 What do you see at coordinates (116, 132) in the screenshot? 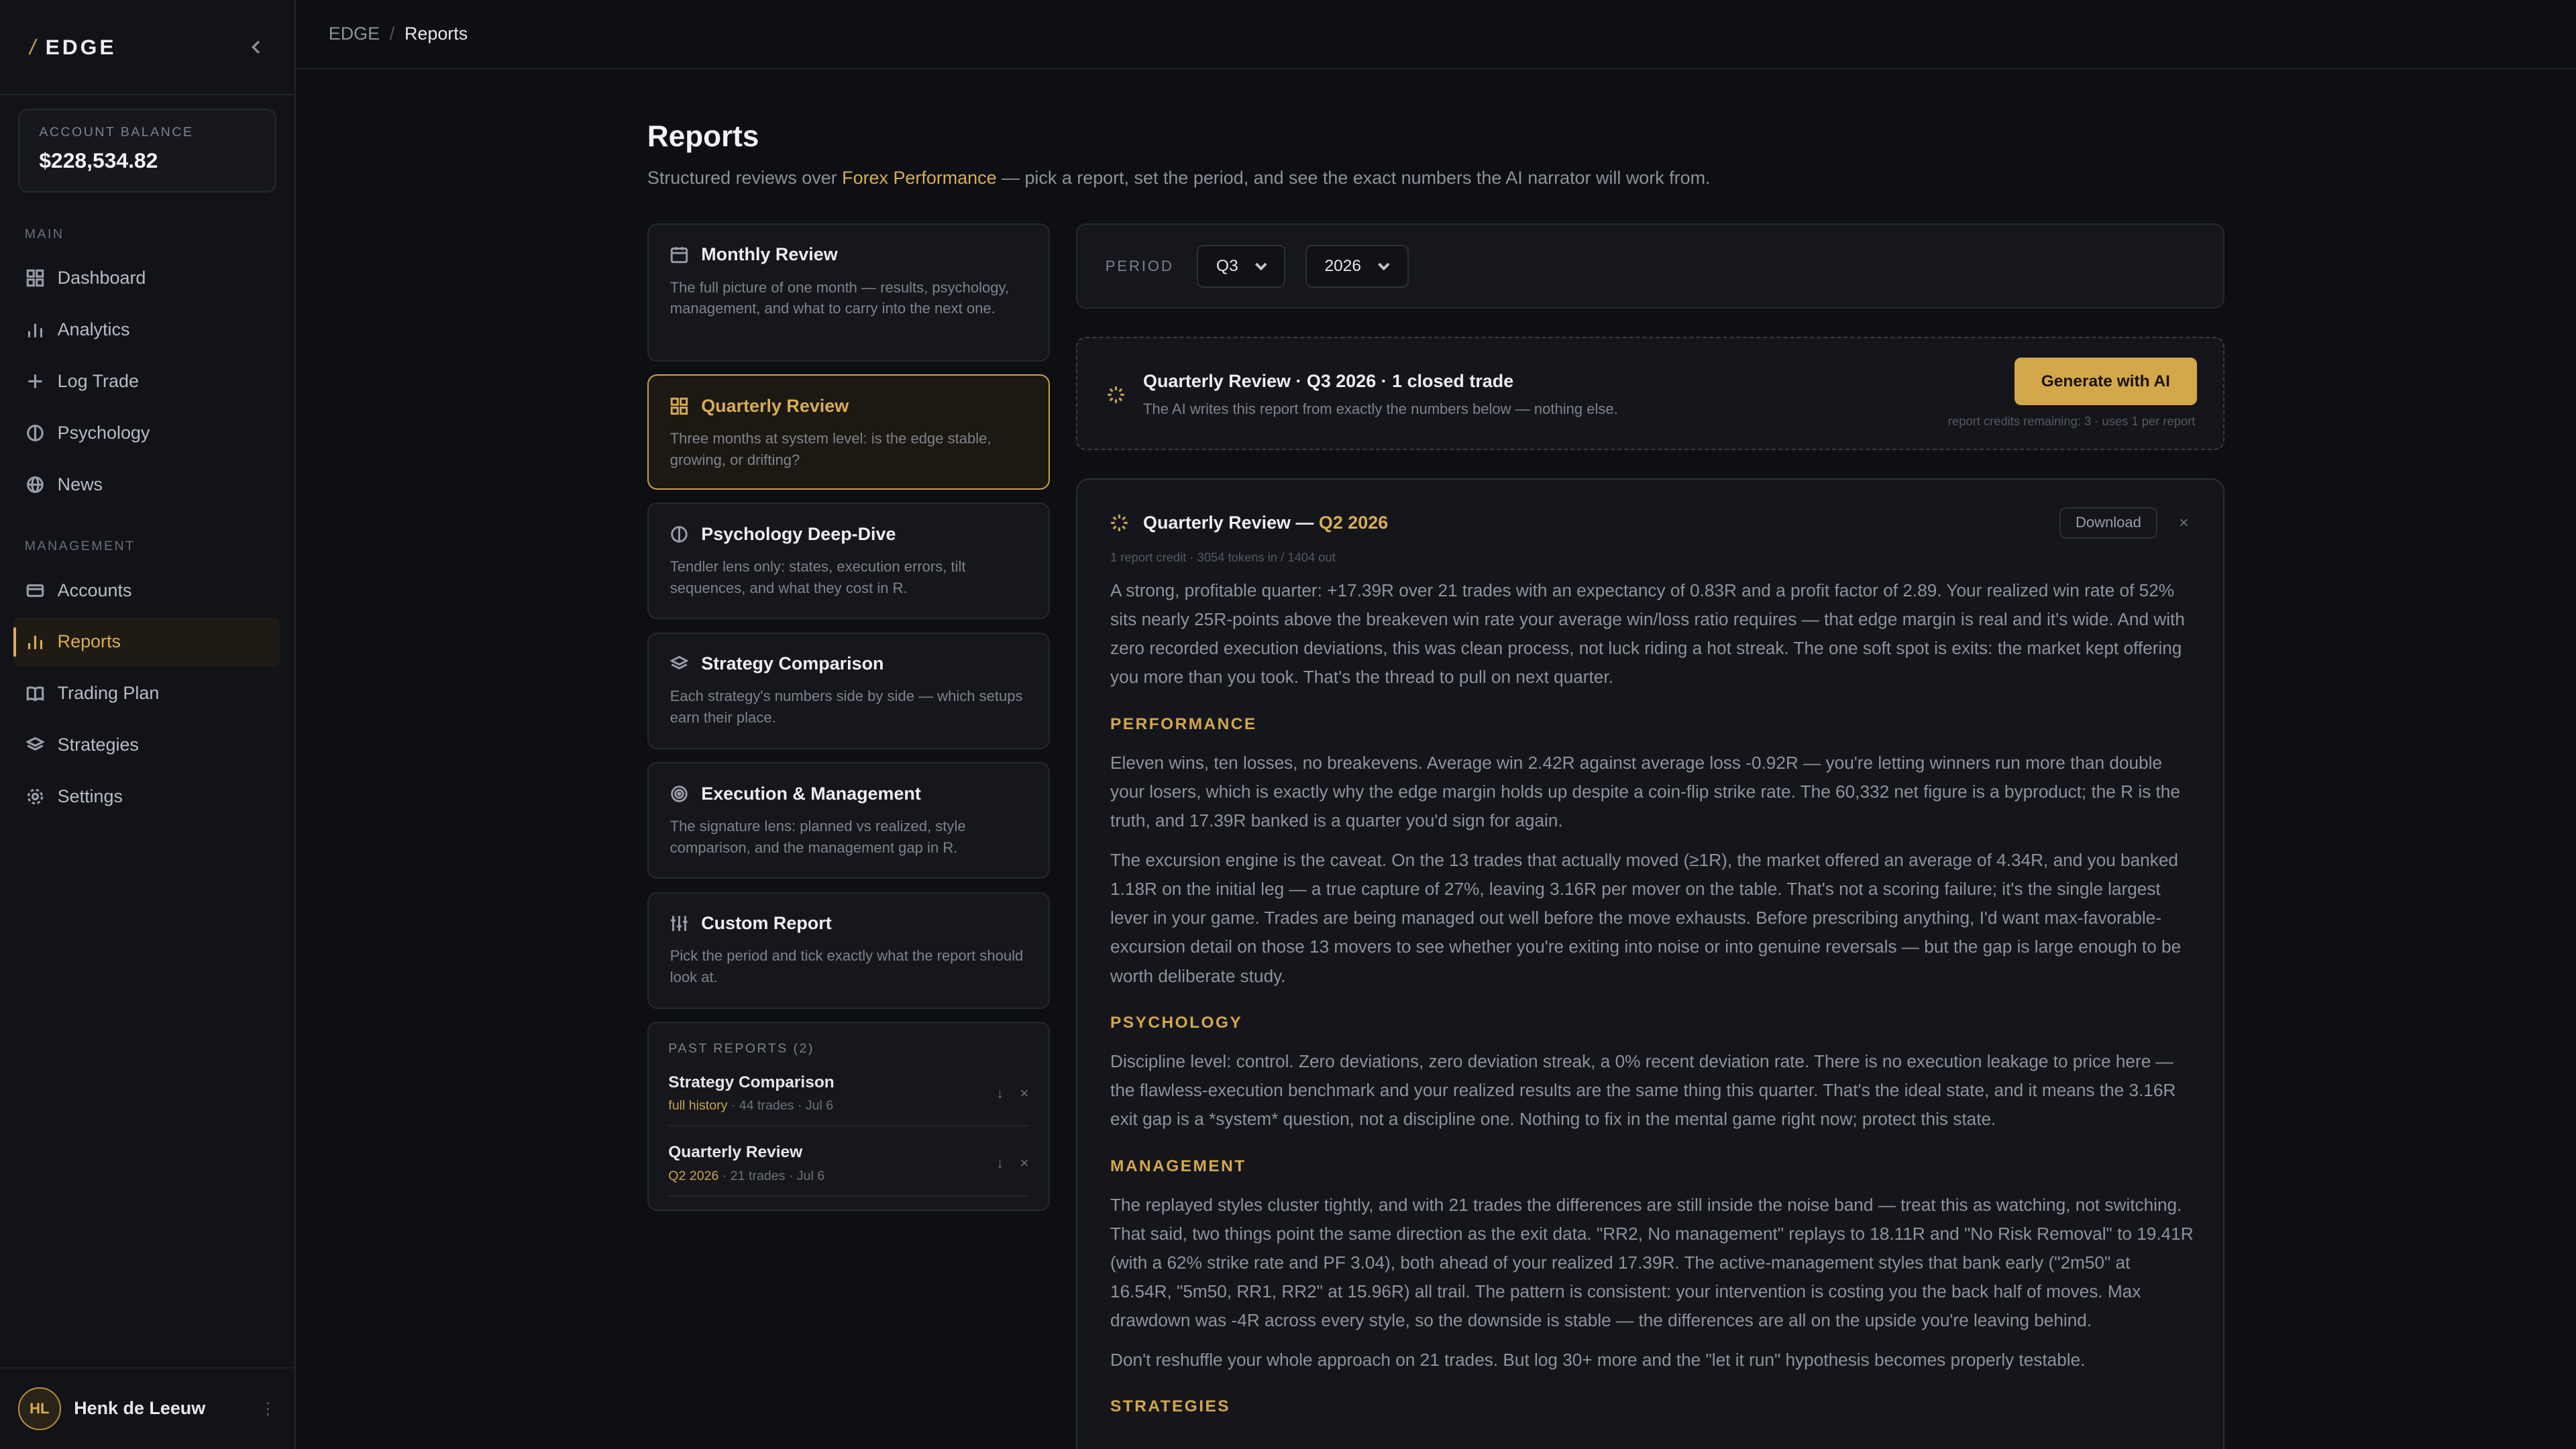
I see `account-balance-label: ACCOUNT BALANCE` at bounding box center [116, 132].